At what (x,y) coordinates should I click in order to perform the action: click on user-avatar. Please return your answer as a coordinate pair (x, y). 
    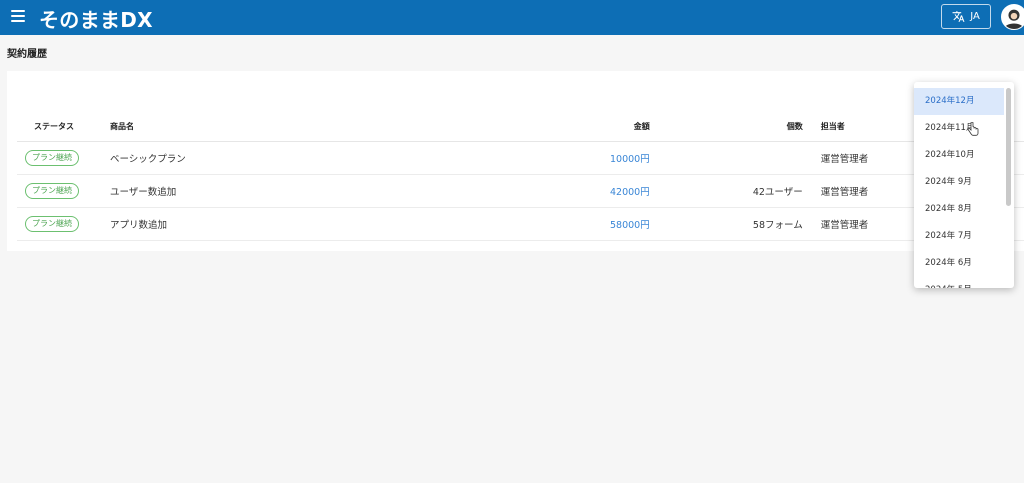
    Looking at the image, I should click on (1012, 17).